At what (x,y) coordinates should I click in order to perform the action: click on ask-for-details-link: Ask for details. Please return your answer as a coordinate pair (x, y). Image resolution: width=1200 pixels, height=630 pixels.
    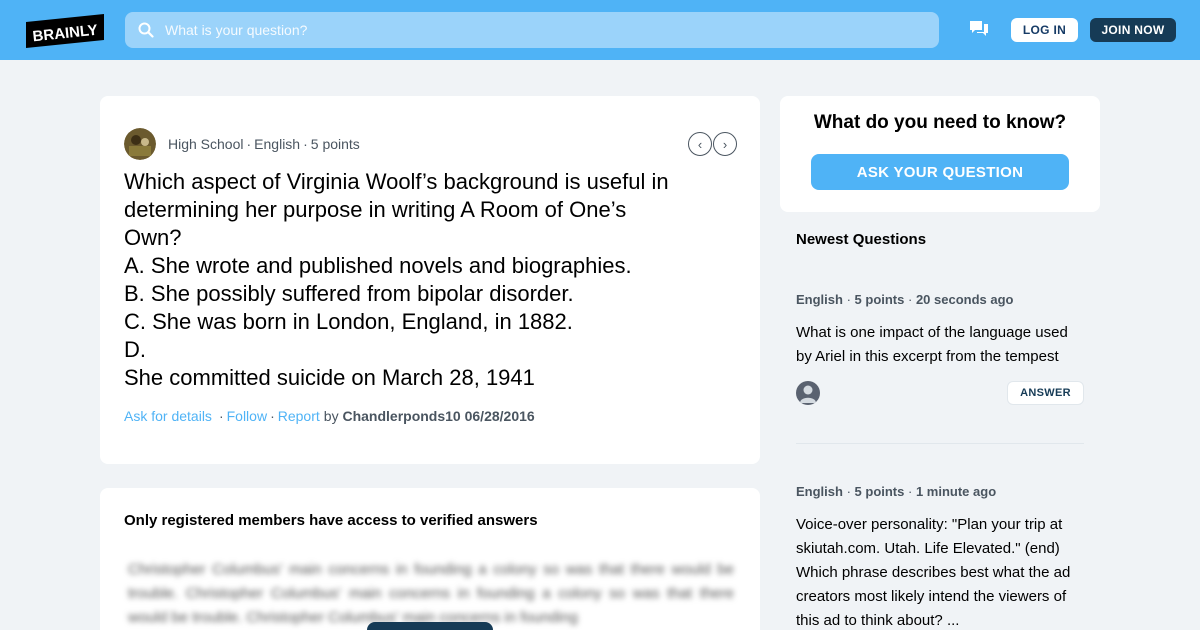
    Looking at the image, I should click on (168, 416).